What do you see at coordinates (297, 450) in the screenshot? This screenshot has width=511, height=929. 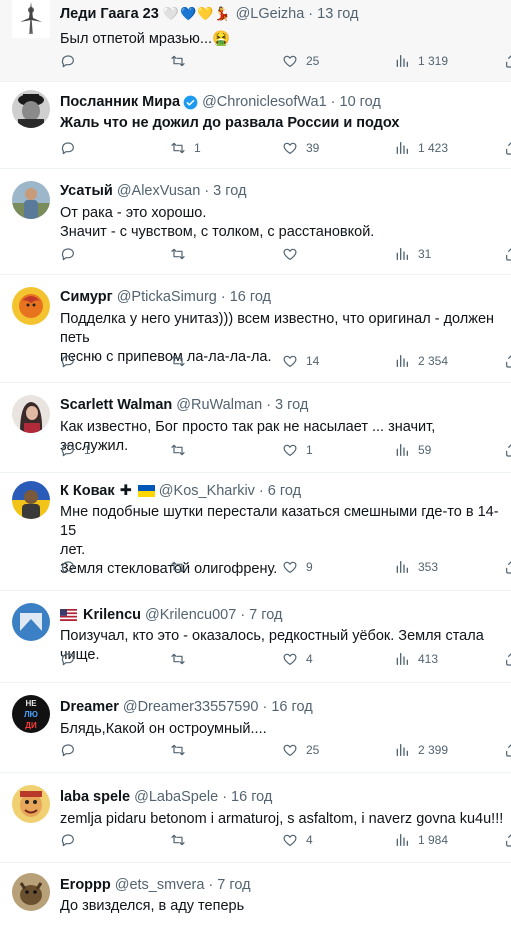 I see `like-button: 1` at bounding box center [297, 450].